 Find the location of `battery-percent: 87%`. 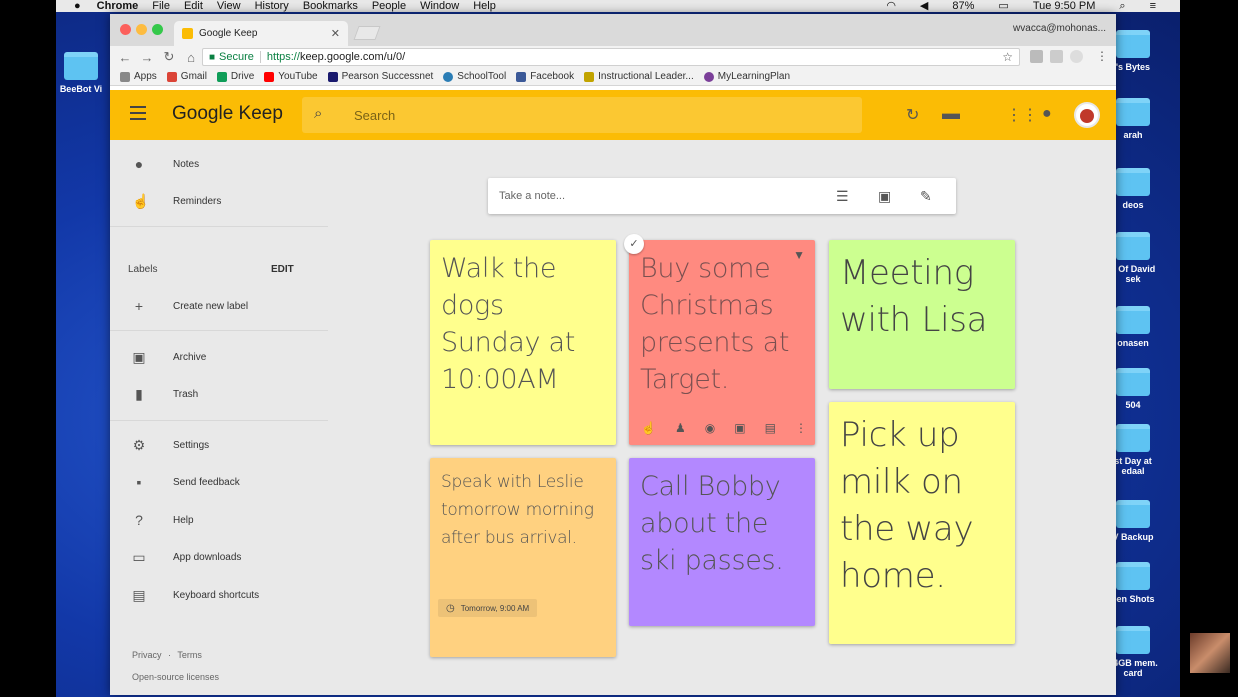

battery-percent: 87% is located at coordinates (963, 6).